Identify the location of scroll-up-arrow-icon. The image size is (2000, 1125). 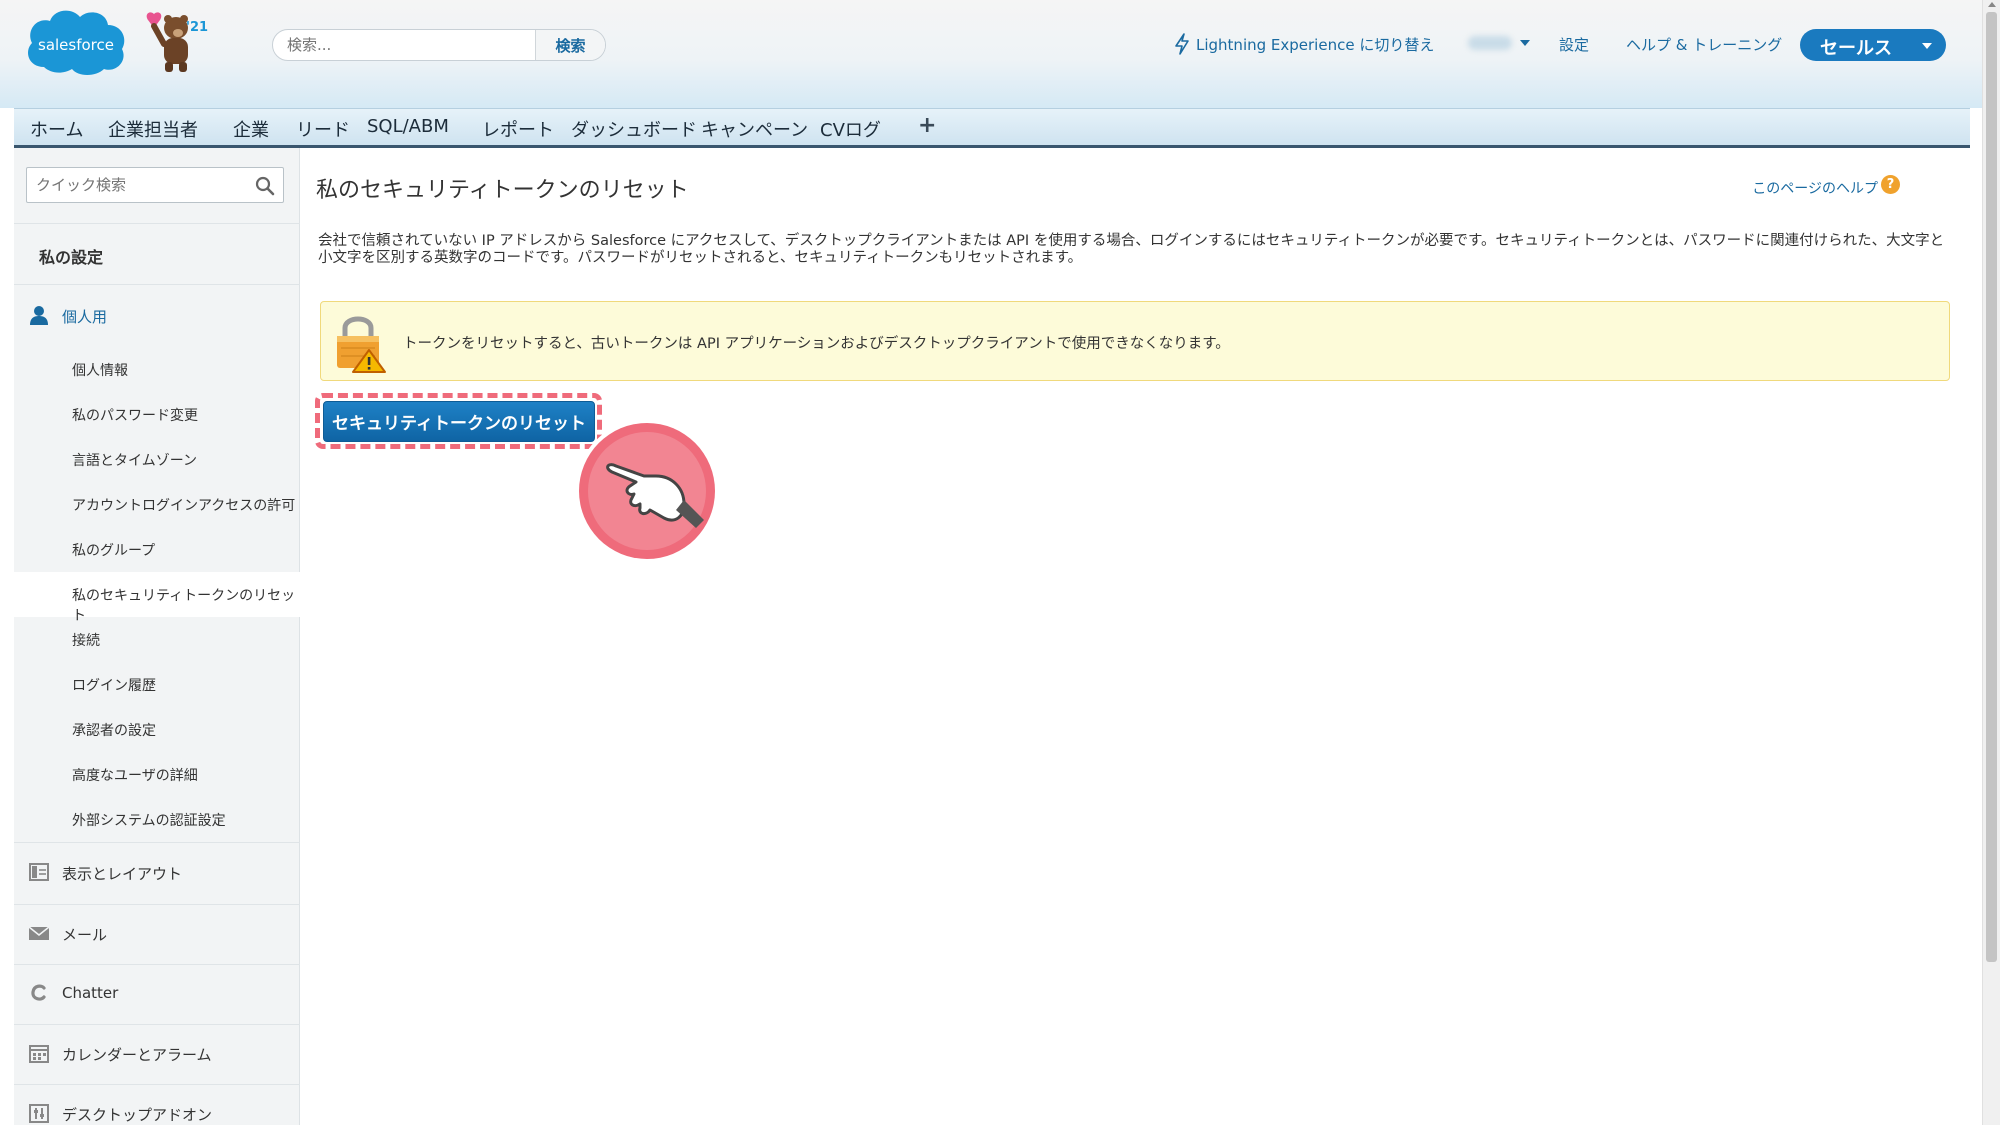
(1992, 4).